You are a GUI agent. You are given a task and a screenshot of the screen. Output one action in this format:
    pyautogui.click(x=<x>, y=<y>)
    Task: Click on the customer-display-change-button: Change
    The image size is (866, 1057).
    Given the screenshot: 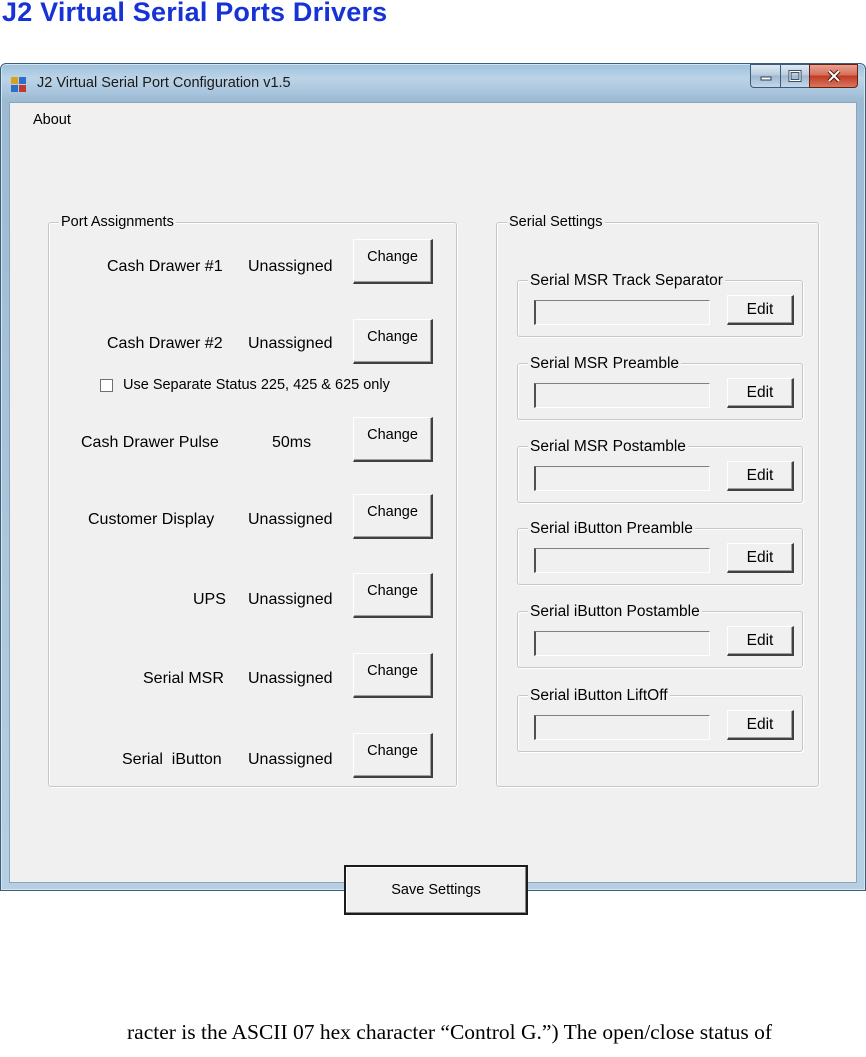 What is the action you would take?
    pyautogui.click(x=393, y=516)
    